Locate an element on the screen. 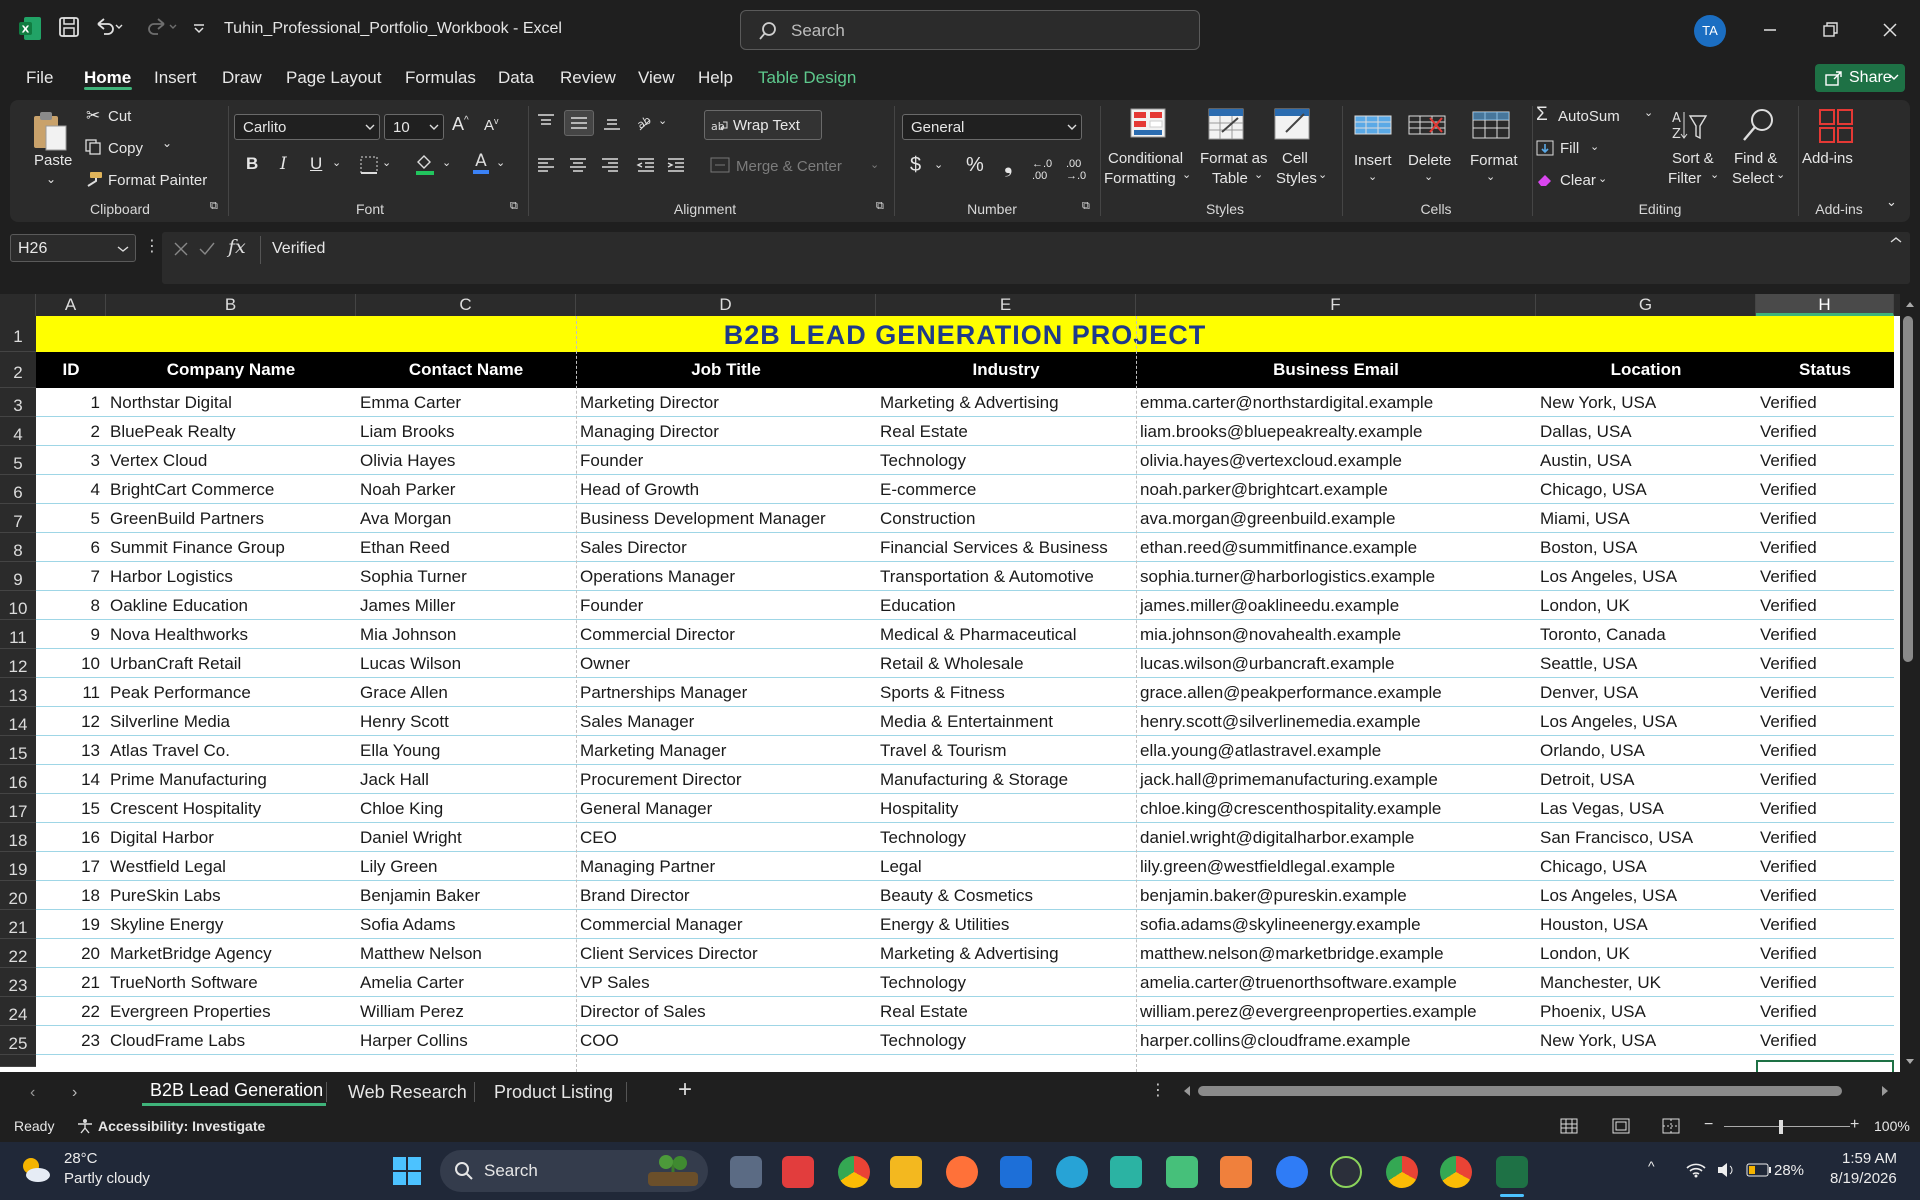  cell-job-title: Managing Partner is located at coordinates (725, 867).